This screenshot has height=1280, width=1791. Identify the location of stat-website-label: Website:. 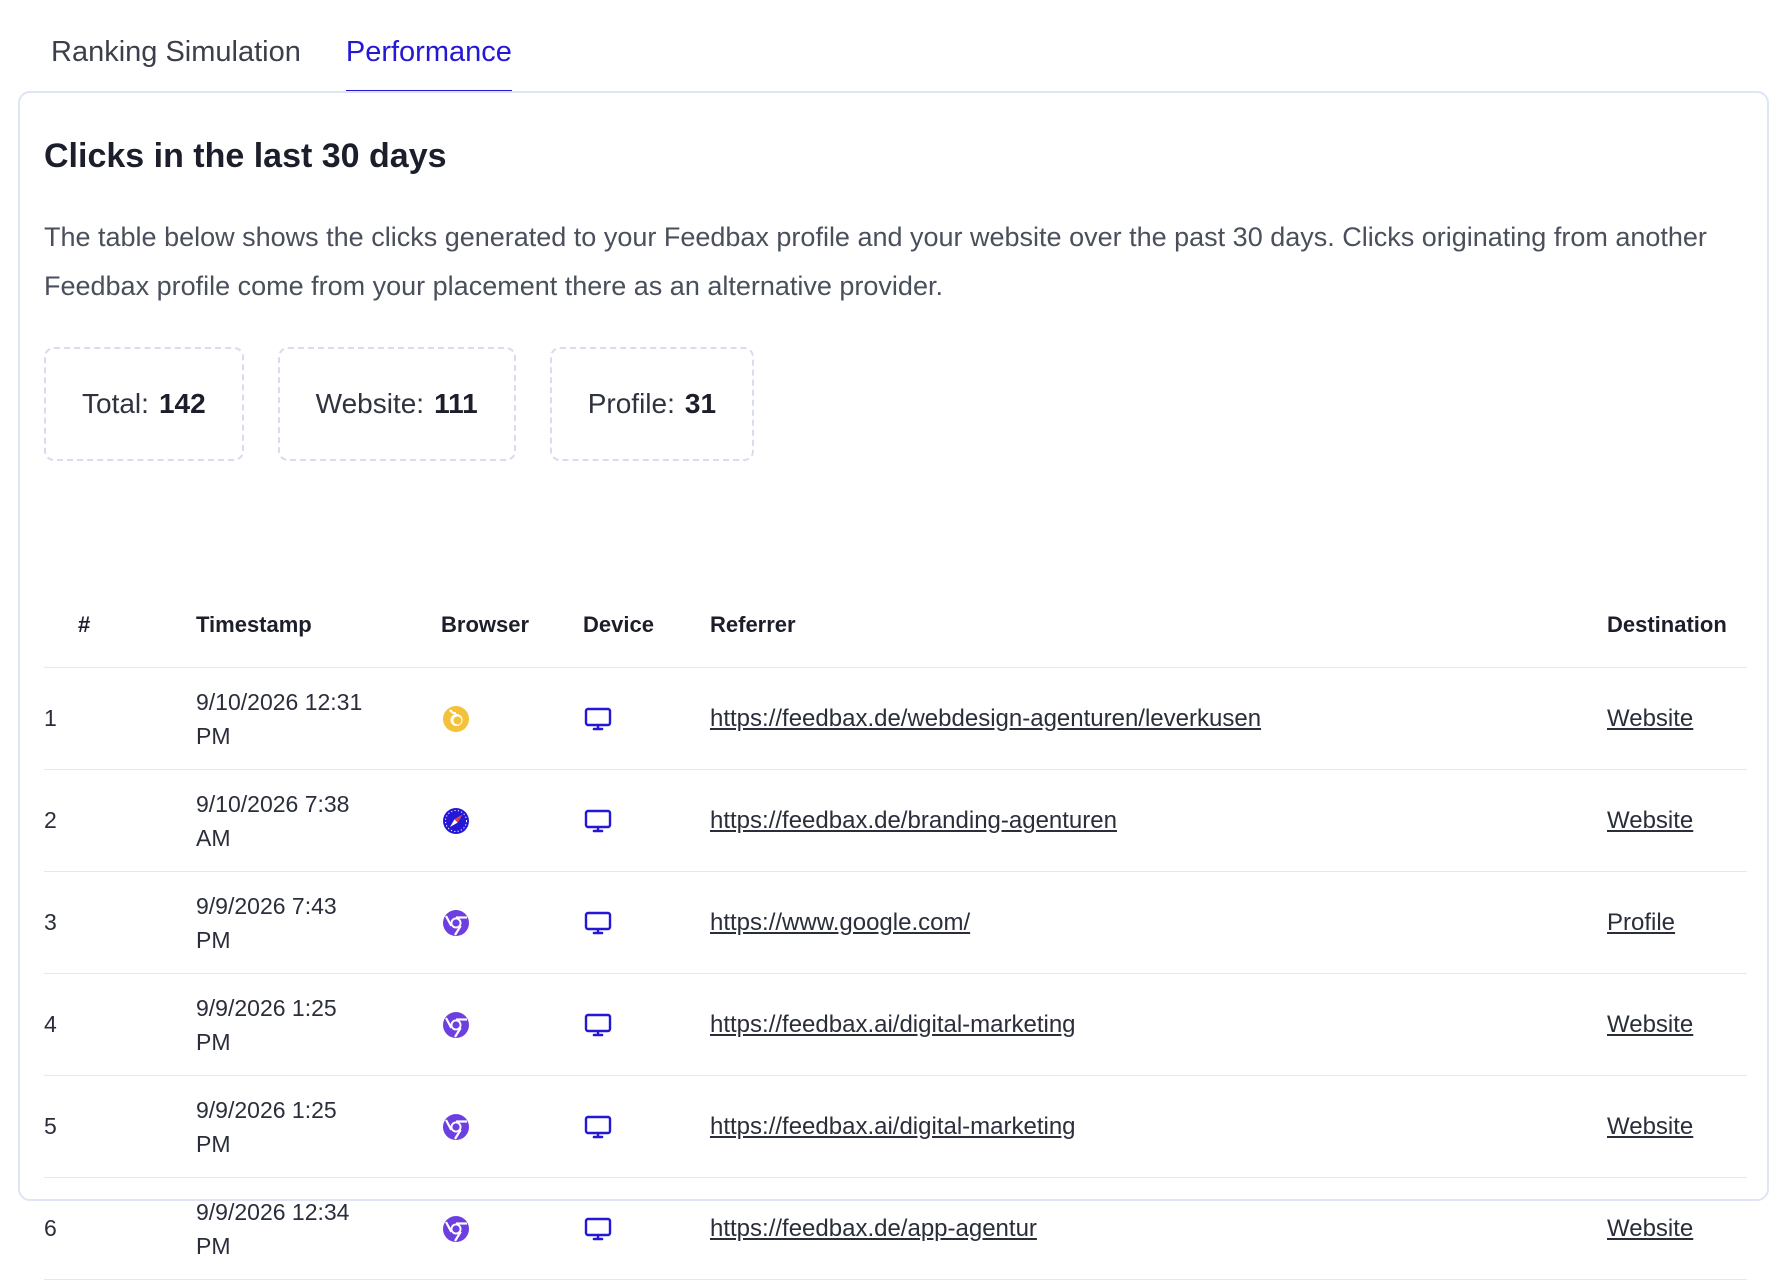
(370, 403).